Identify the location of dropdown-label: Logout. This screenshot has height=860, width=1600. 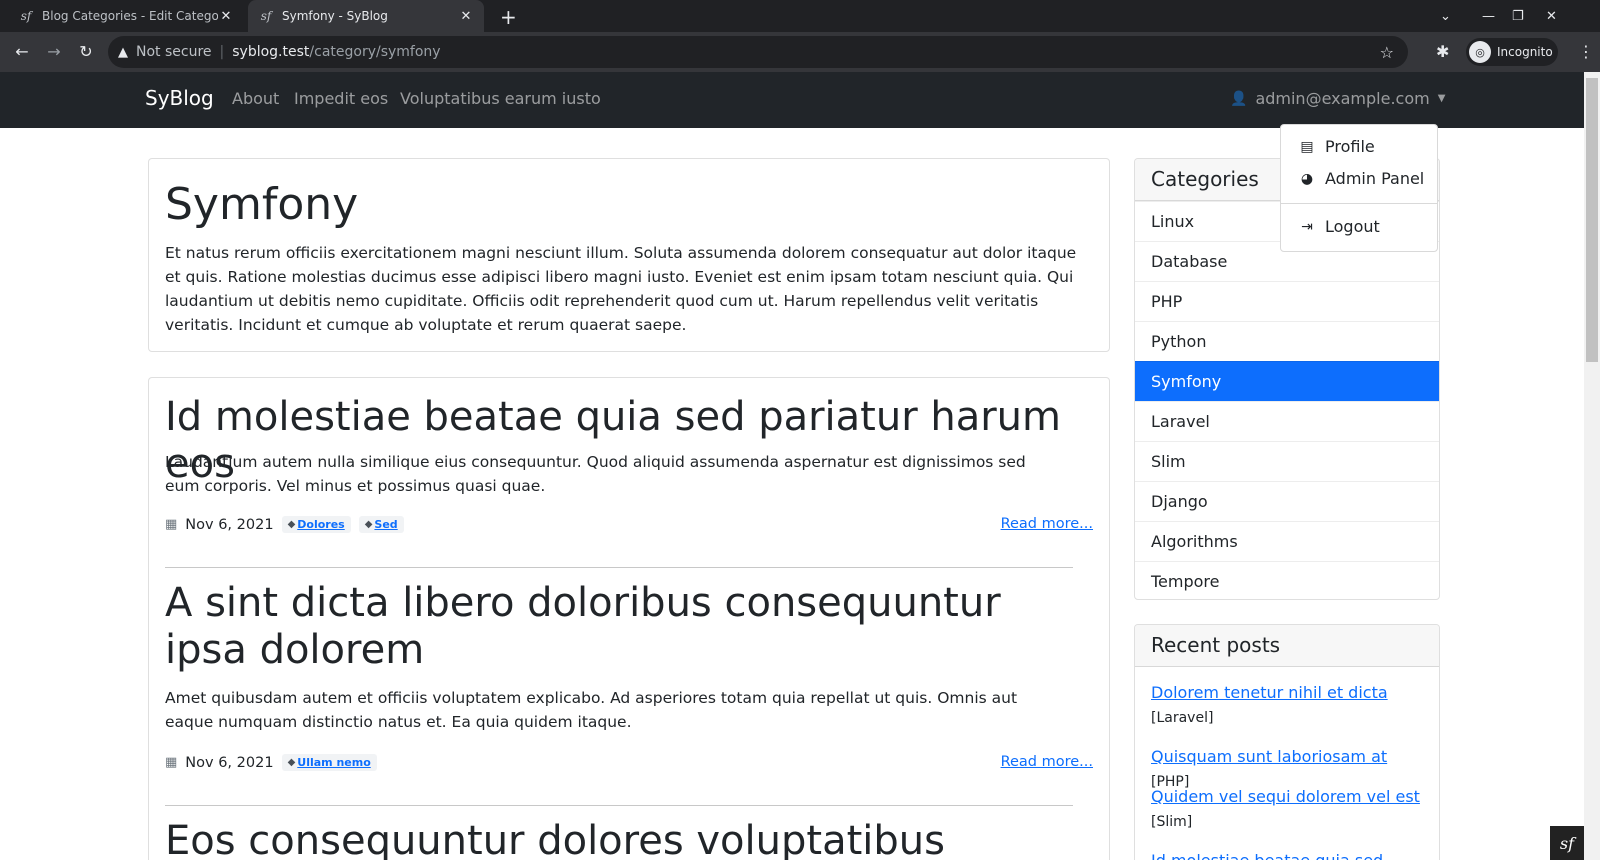
(1352, 226).